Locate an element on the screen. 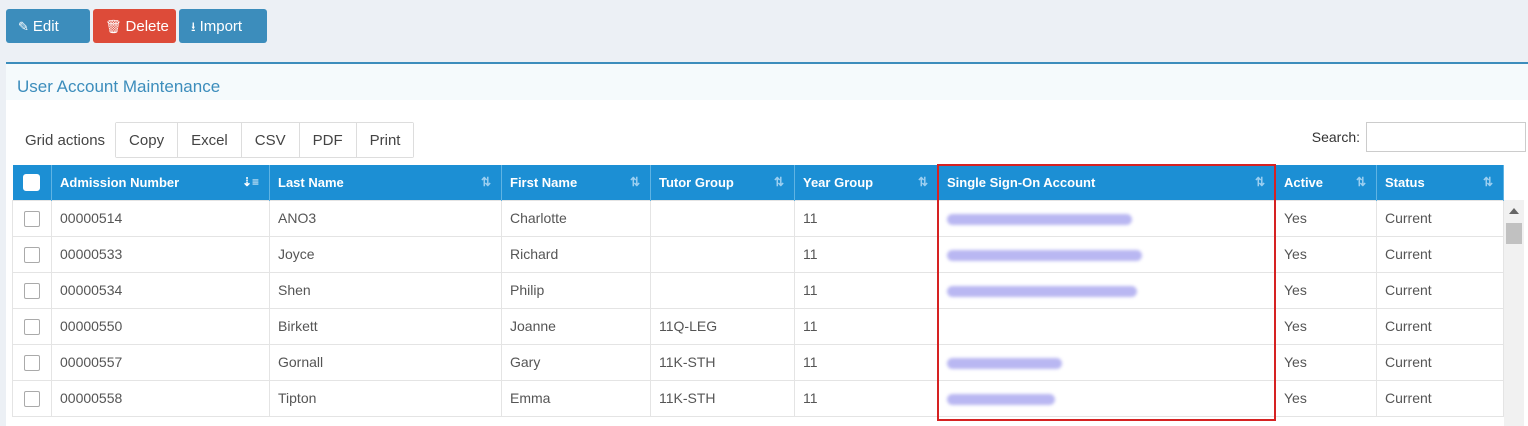  col-first-name-label: First Name is located at coordinates (544, 182).